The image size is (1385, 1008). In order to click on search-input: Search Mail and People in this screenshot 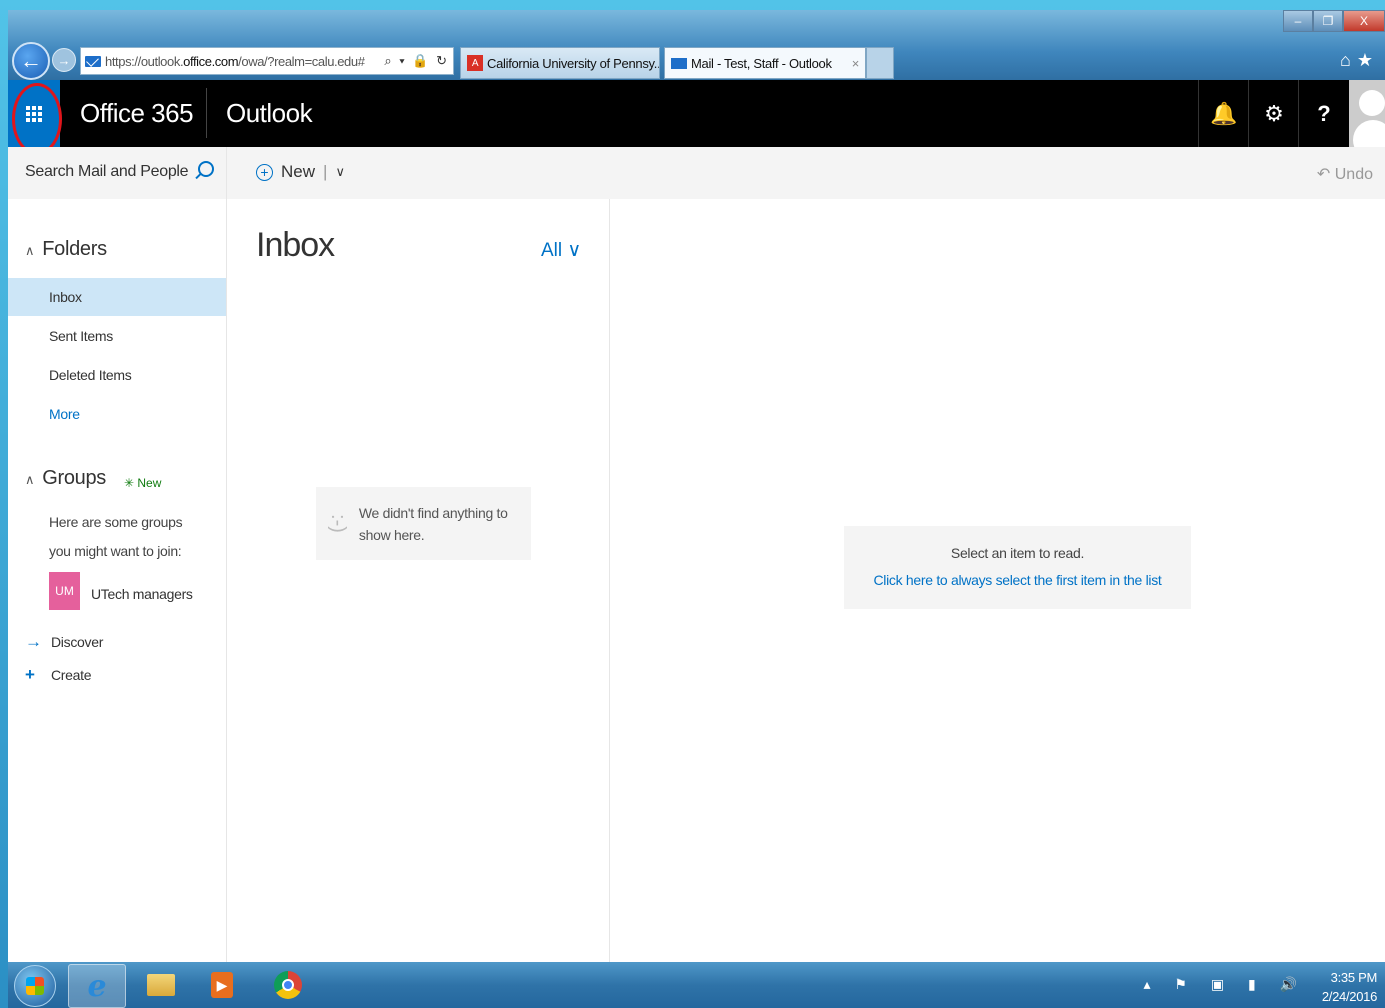, I will do `click(107, 172)`.